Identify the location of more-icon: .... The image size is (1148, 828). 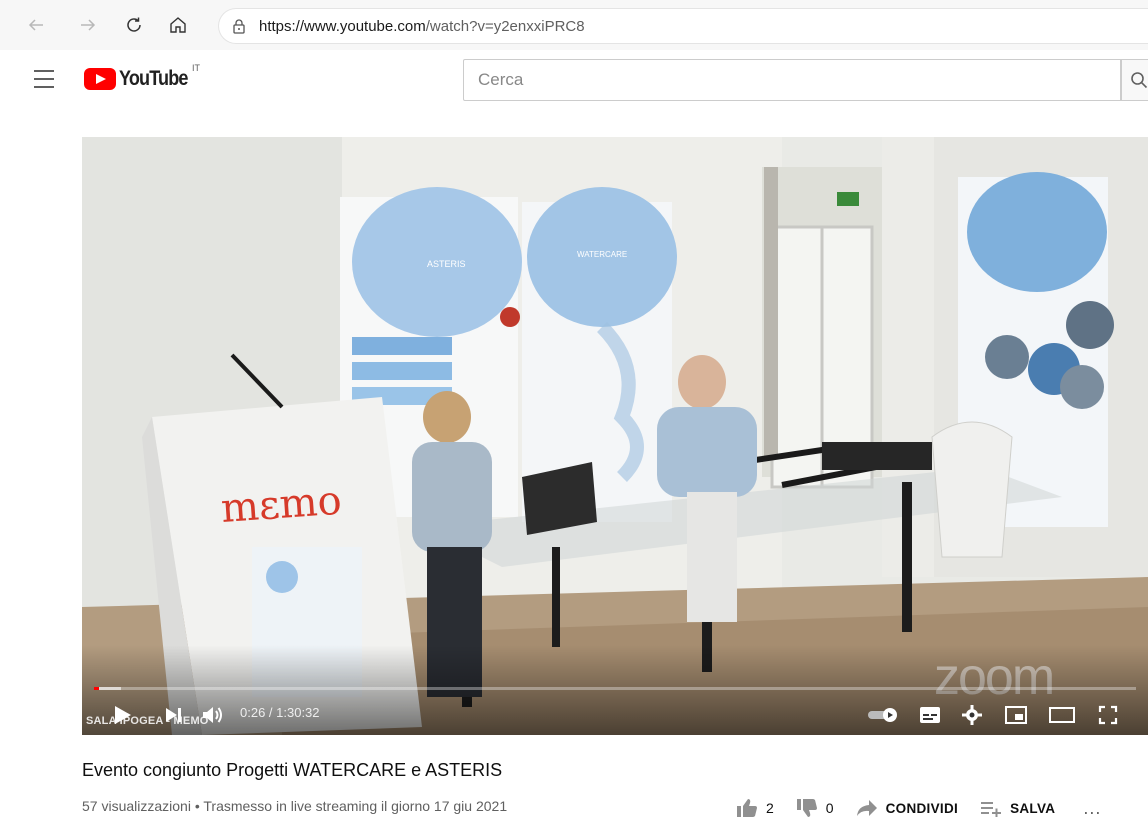
(1092, 807).